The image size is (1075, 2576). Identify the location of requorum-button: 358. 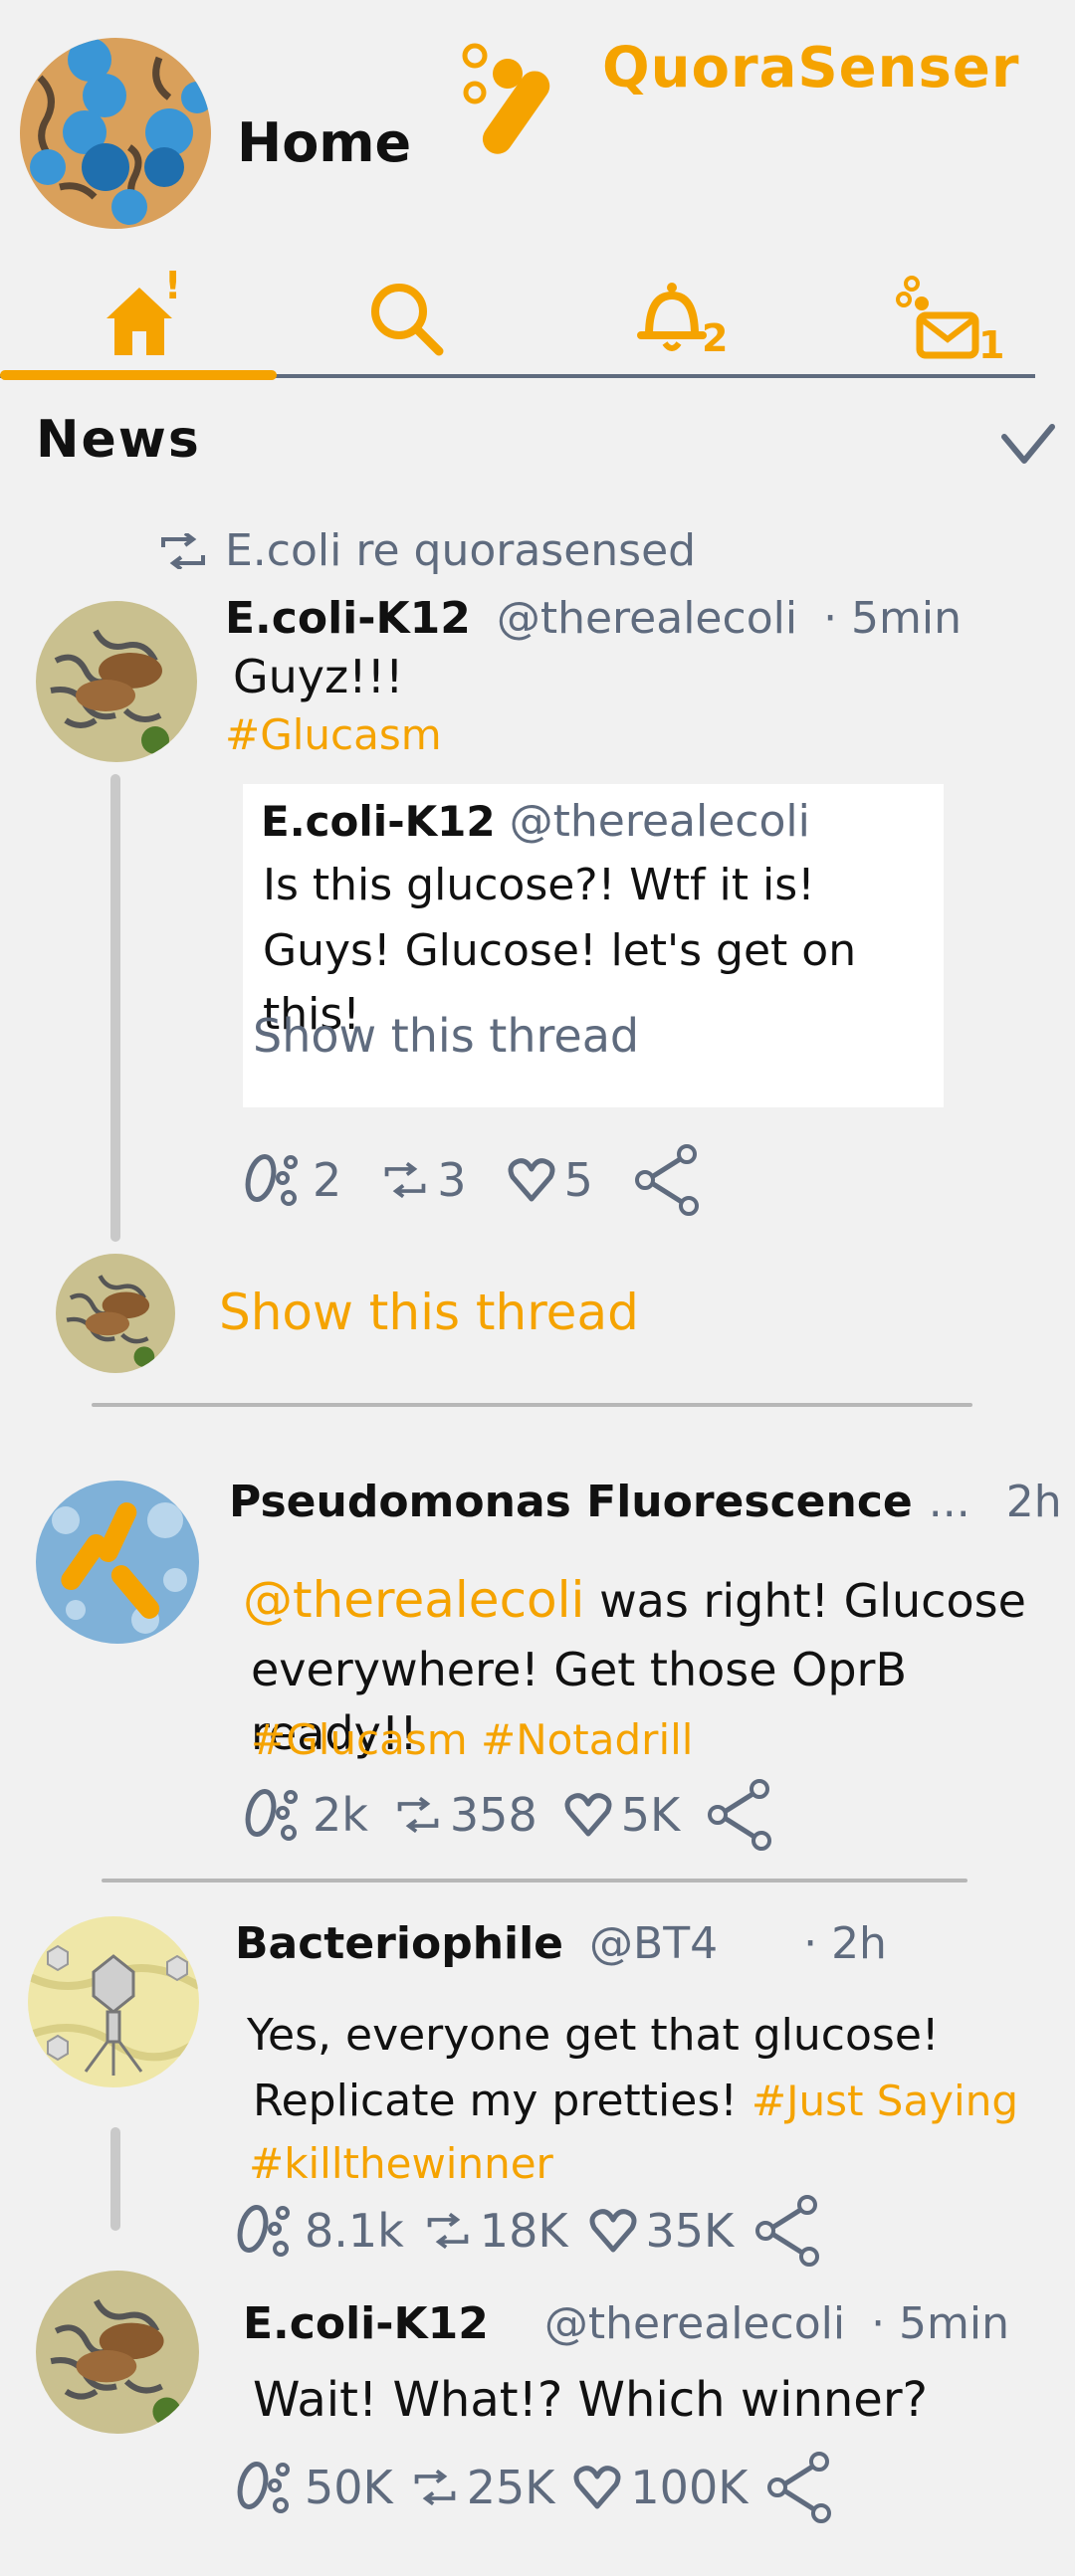
(466, 1815).